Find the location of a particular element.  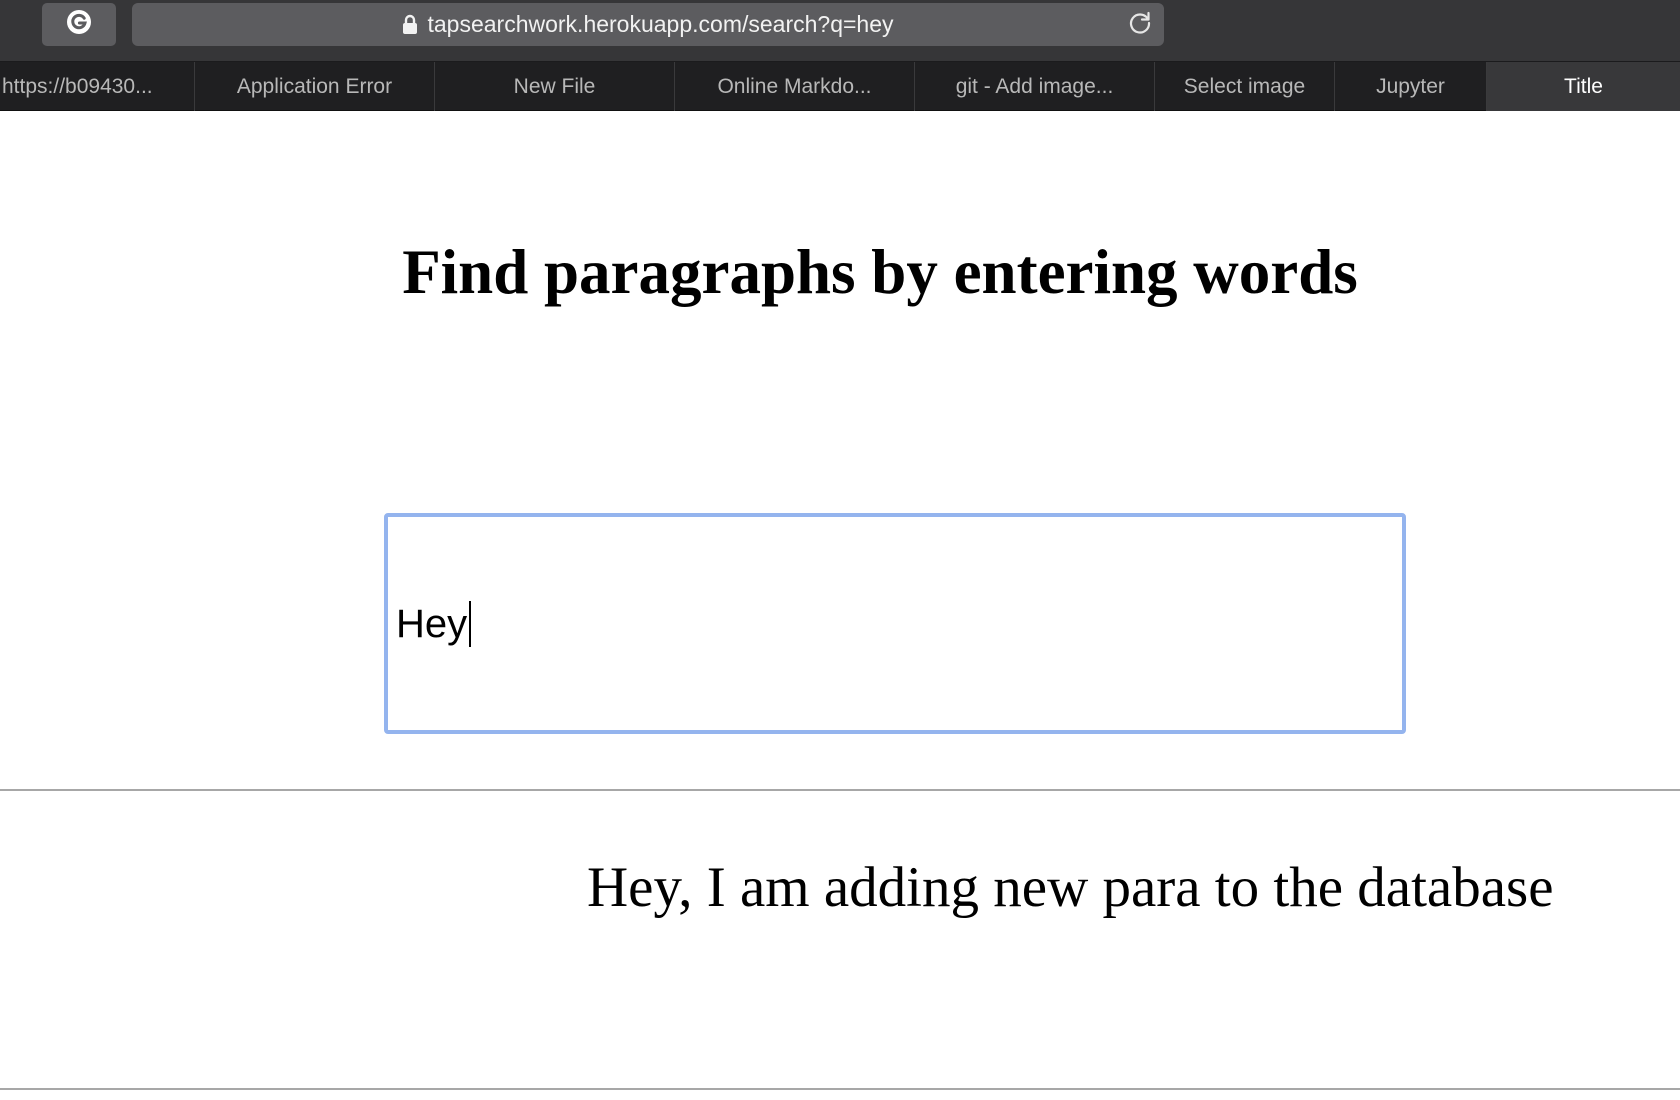

search-input: Hey is located at coordinates (895, 623).